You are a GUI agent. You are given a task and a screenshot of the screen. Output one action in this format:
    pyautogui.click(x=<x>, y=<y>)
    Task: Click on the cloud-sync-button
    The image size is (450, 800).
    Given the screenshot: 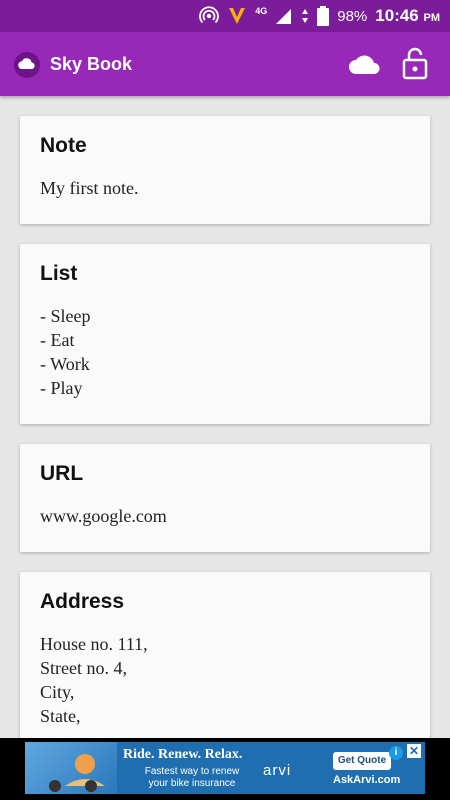 What is the action you would take?
    pyautogui.click(x=365, y=64)
    